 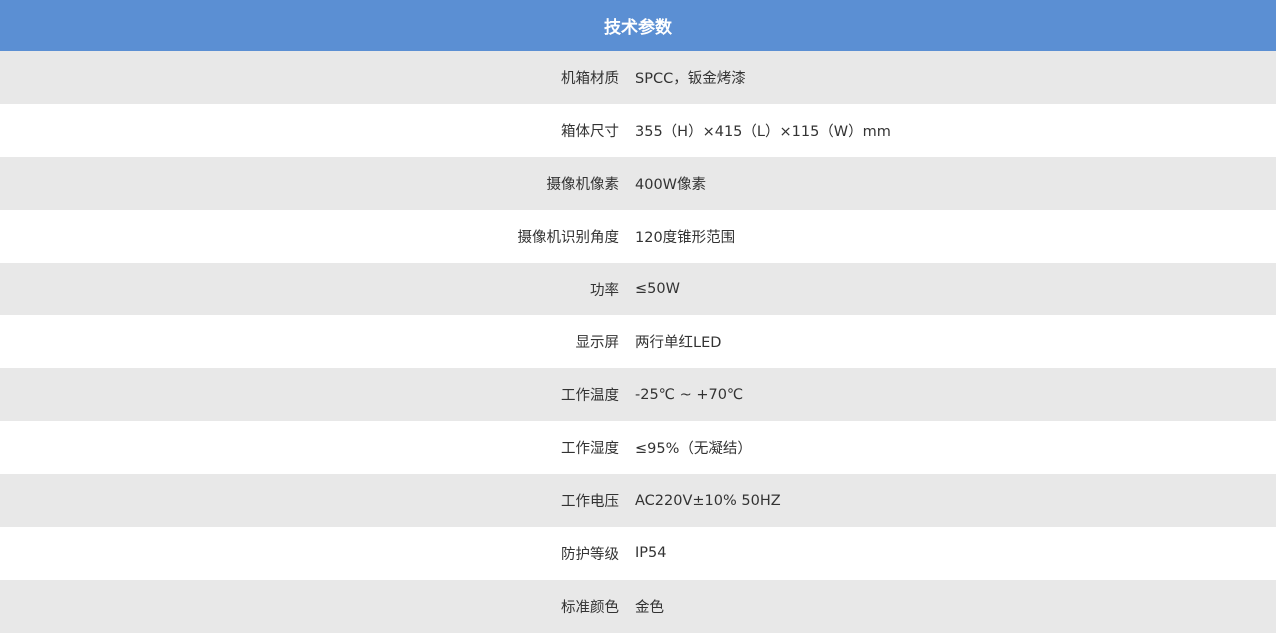 I want to click on spec-value: 两行单红LED, so click(x=678, y=343).